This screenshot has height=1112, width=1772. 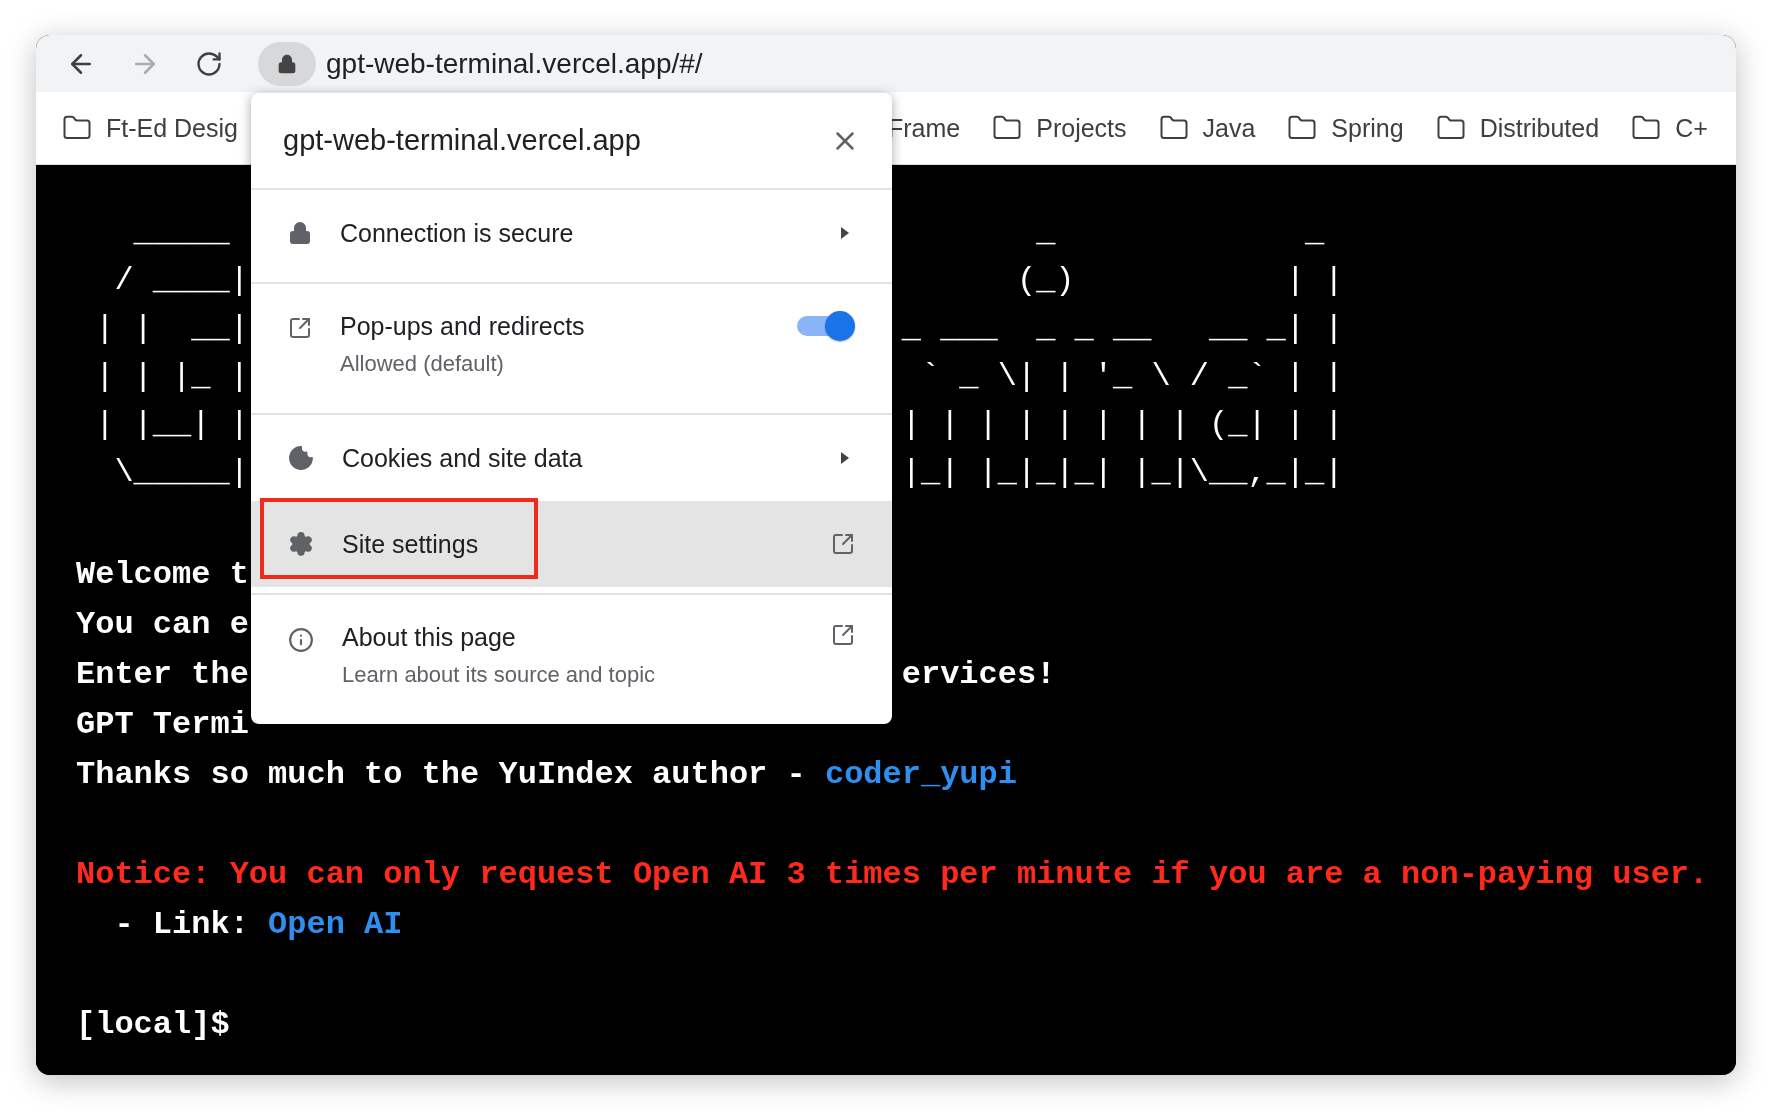 What do you see at coordinates (162, 674) in the screenshot?
I see `terminal-line: Enter the` at bounding box center [162, 674].